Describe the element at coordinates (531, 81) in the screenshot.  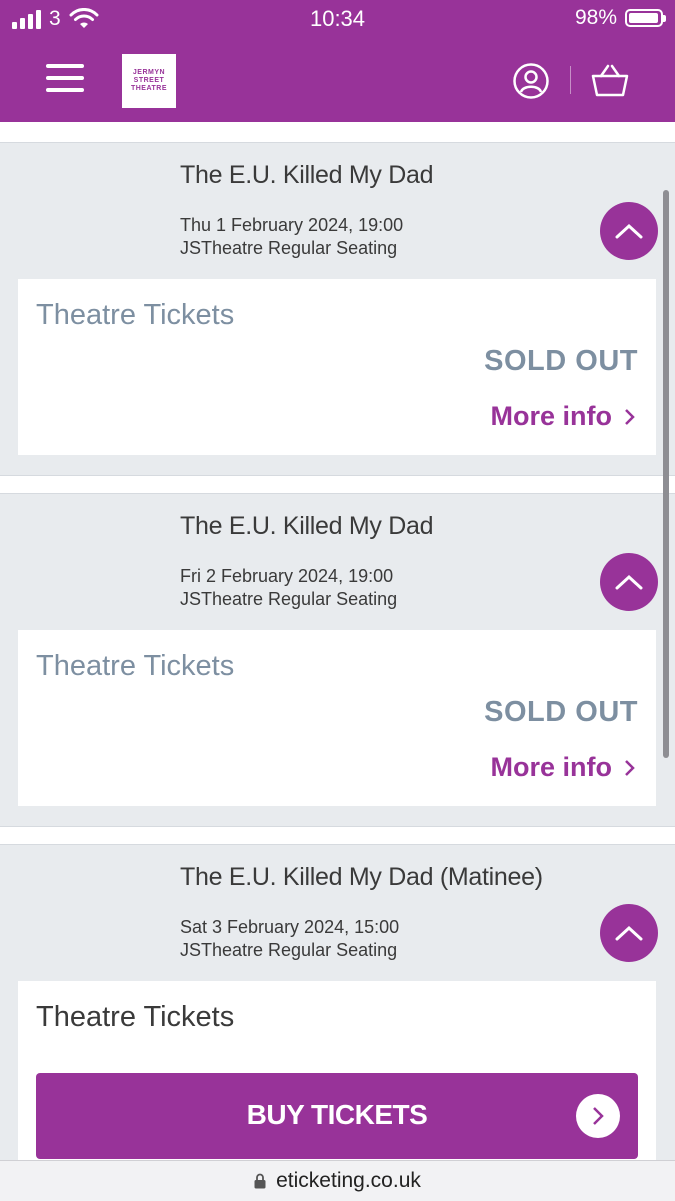
I see `account-icon` at that location.